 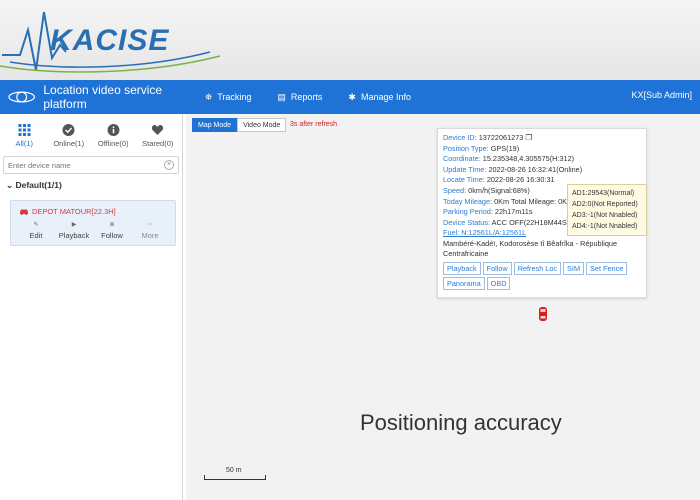 I want to click on ad3-value: AD3:-1(Not Nnabled), so click(x=605, y=215).